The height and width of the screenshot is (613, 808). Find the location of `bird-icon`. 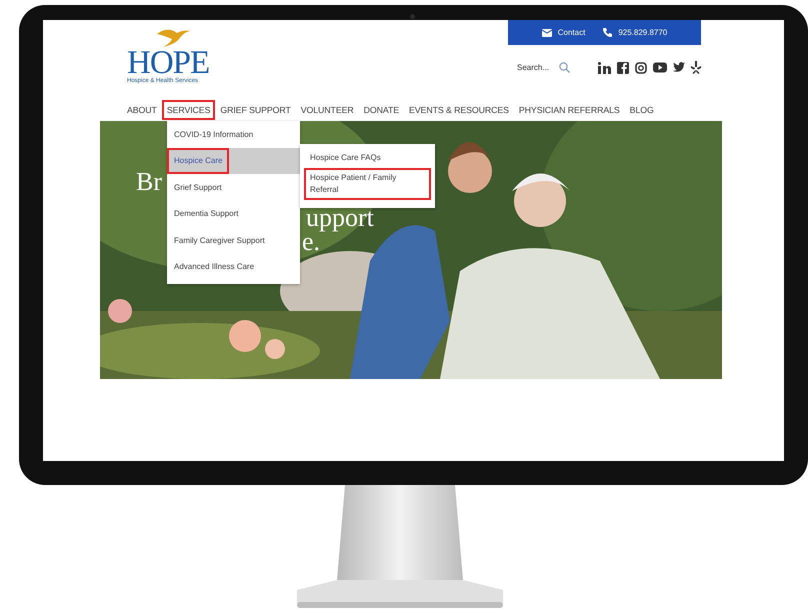

bird-icon is located at coordinates (679, 67).